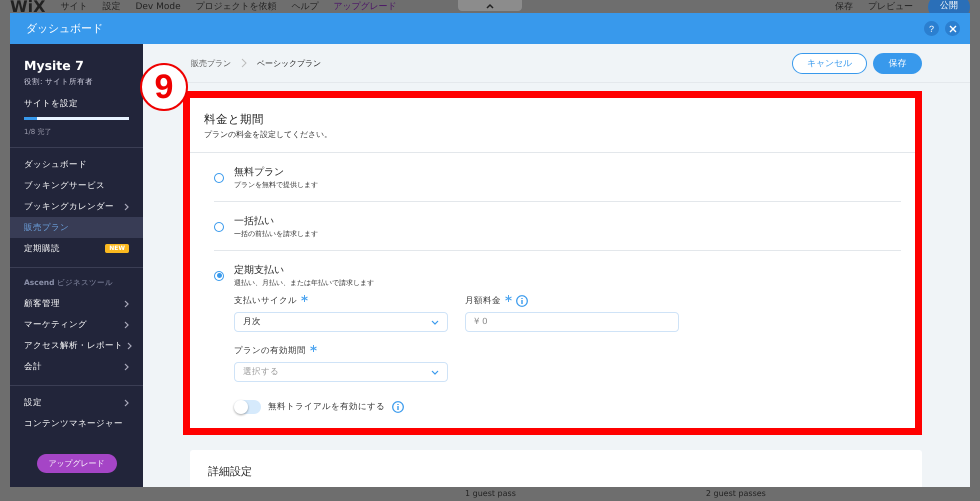 This screenshot has width=980, height=501. What do you see at coordinates (158, 6) in the screenshot?
I see `menu-item: Dev Mode` at bounding box center [158, 6].